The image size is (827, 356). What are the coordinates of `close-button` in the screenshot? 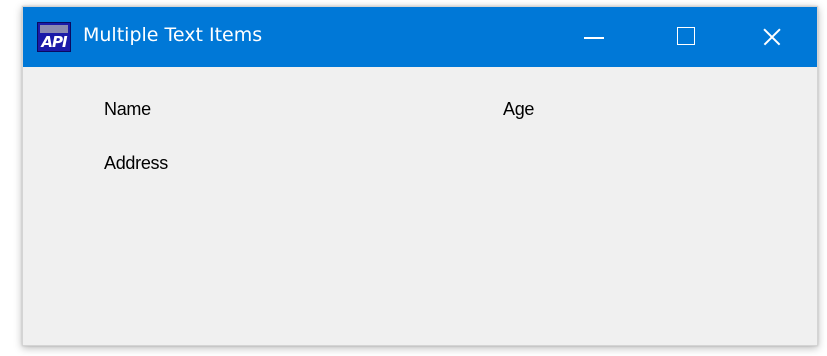 It's located at (771, 37).